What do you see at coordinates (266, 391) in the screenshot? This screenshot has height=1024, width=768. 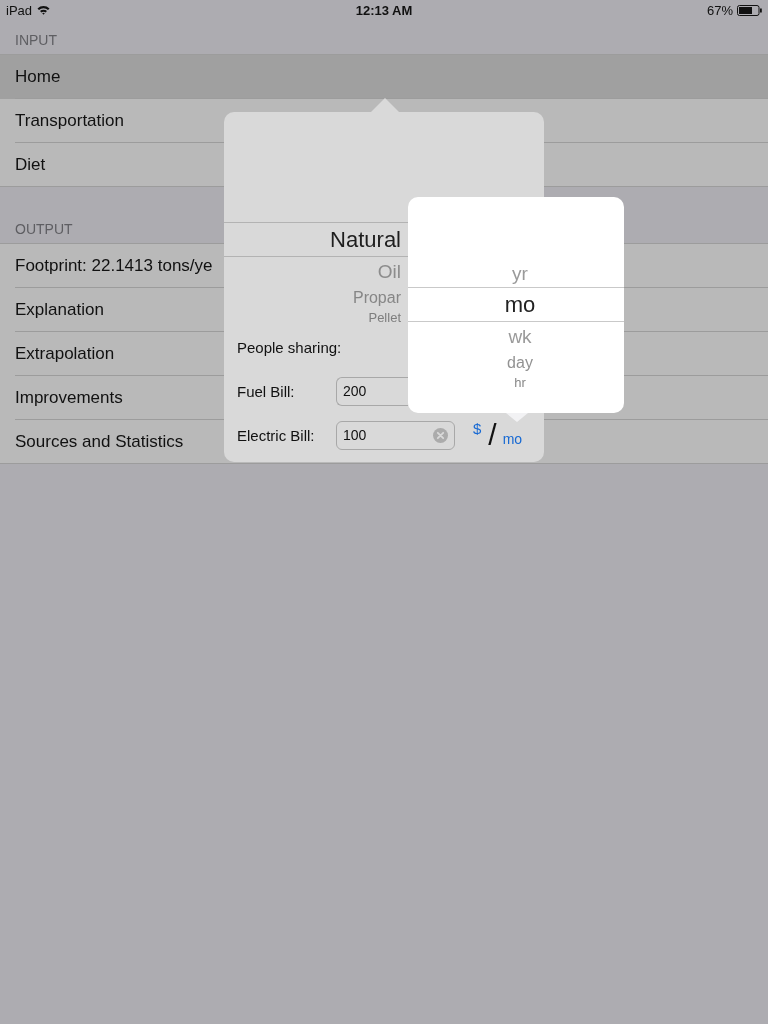 I see `field-label: Fuel Bill:` at bounding box center [266, 391].